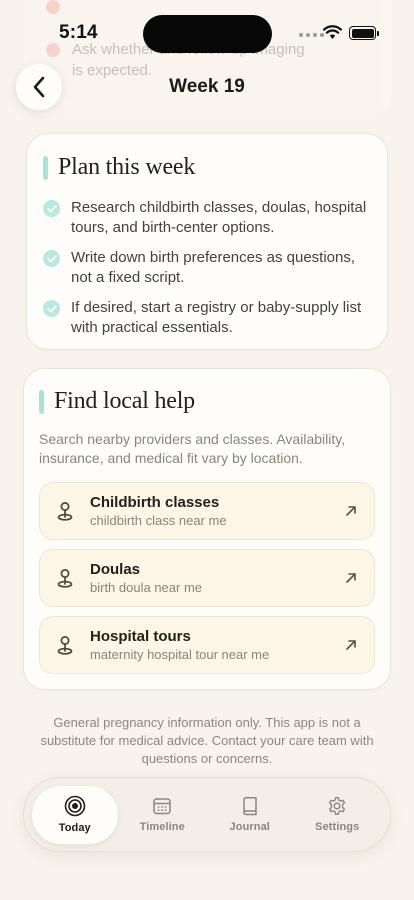 The image size is (414, 900). I want to click on help-item-title: Doulas, so click(115, 569).